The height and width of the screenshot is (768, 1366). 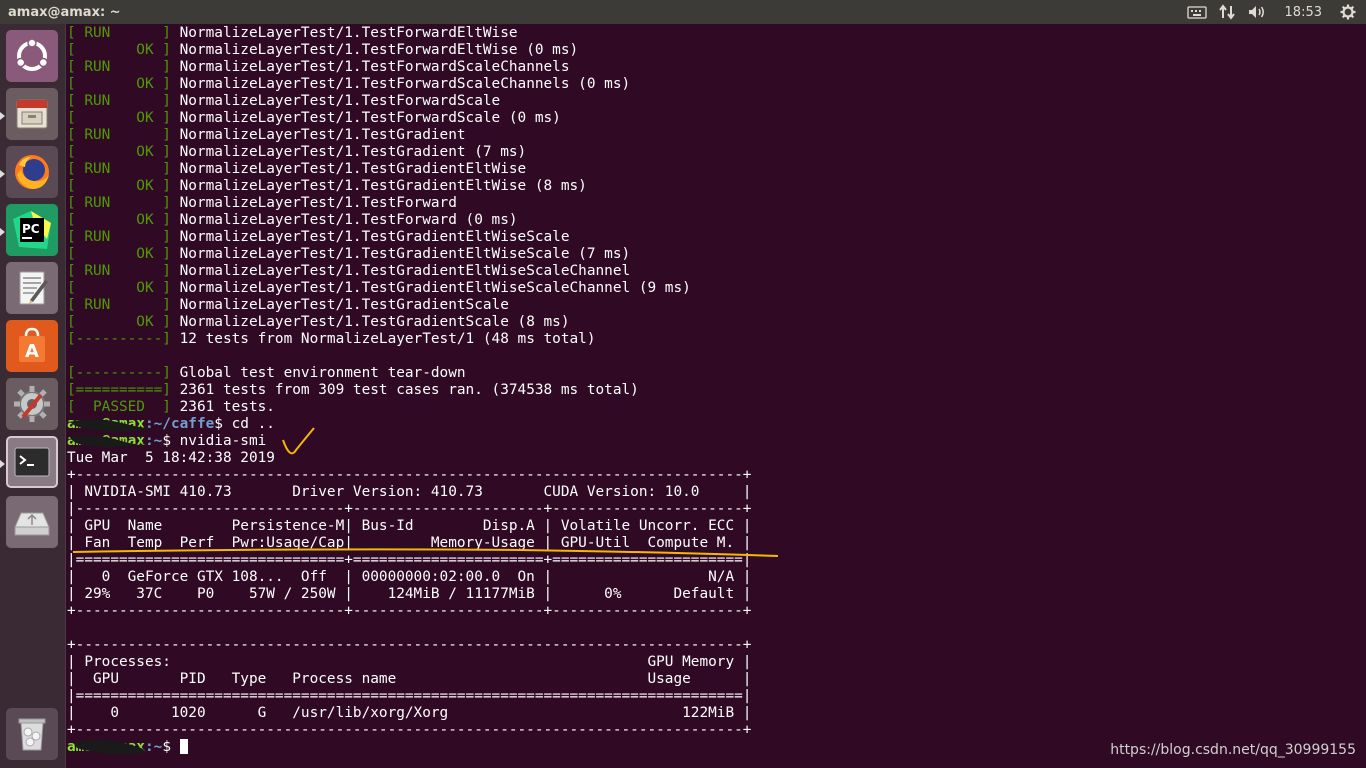 I want to click on text-editor-icon, so click(x=32, y=288).